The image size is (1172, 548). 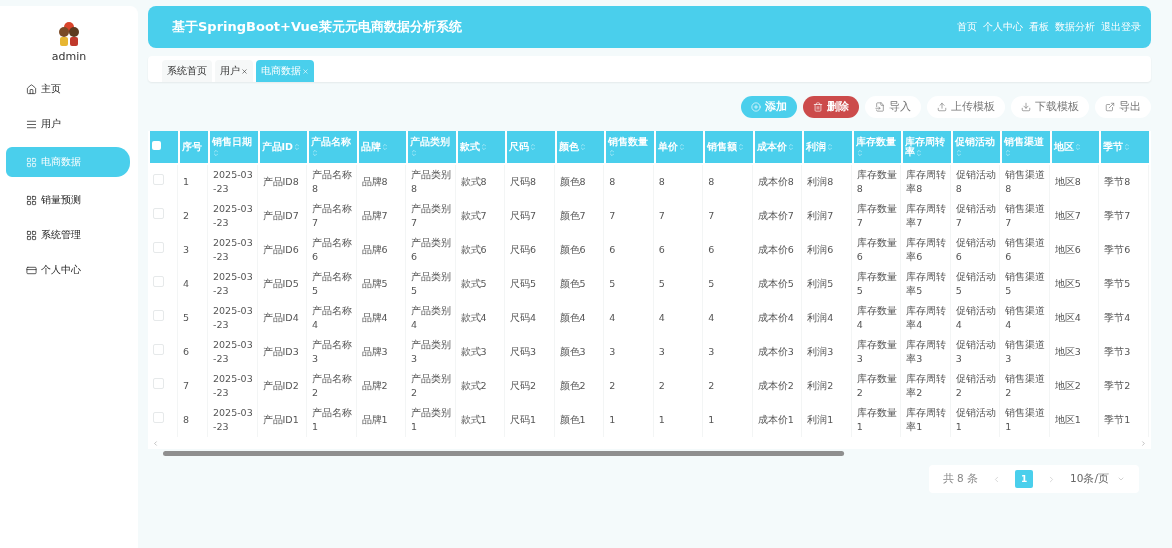 I want to click on table-cell: 季节5, so click(x=1117, y=283).